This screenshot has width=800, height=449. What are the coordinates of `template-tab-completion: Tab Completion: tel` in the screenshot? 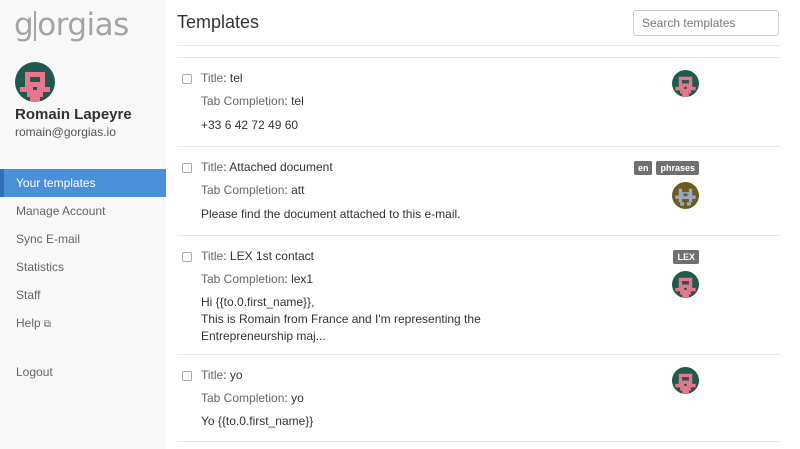 It's located at (252, 101).